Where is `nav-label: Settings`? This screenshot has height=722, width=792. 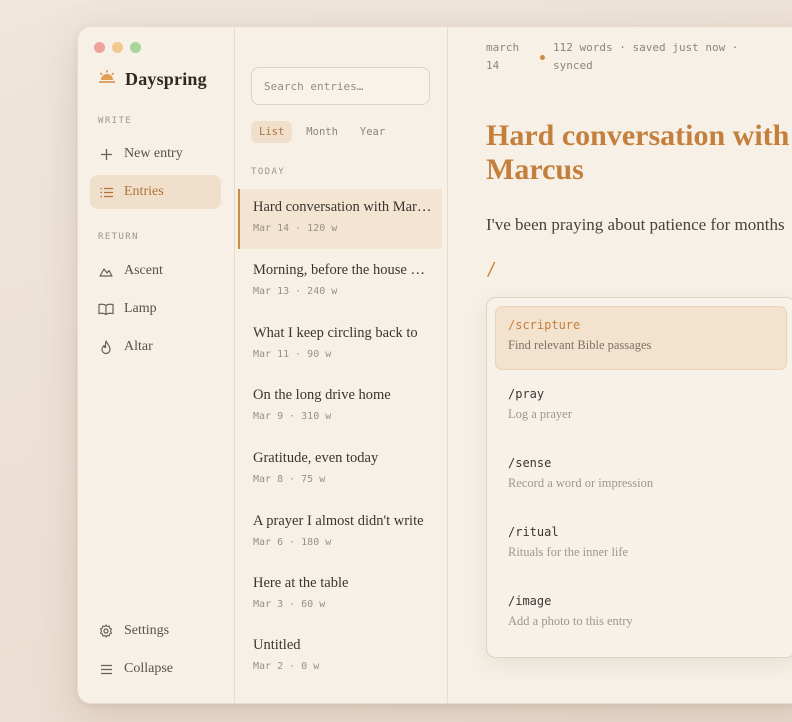 nav-label: Settings is located at coordinates (147, 630).